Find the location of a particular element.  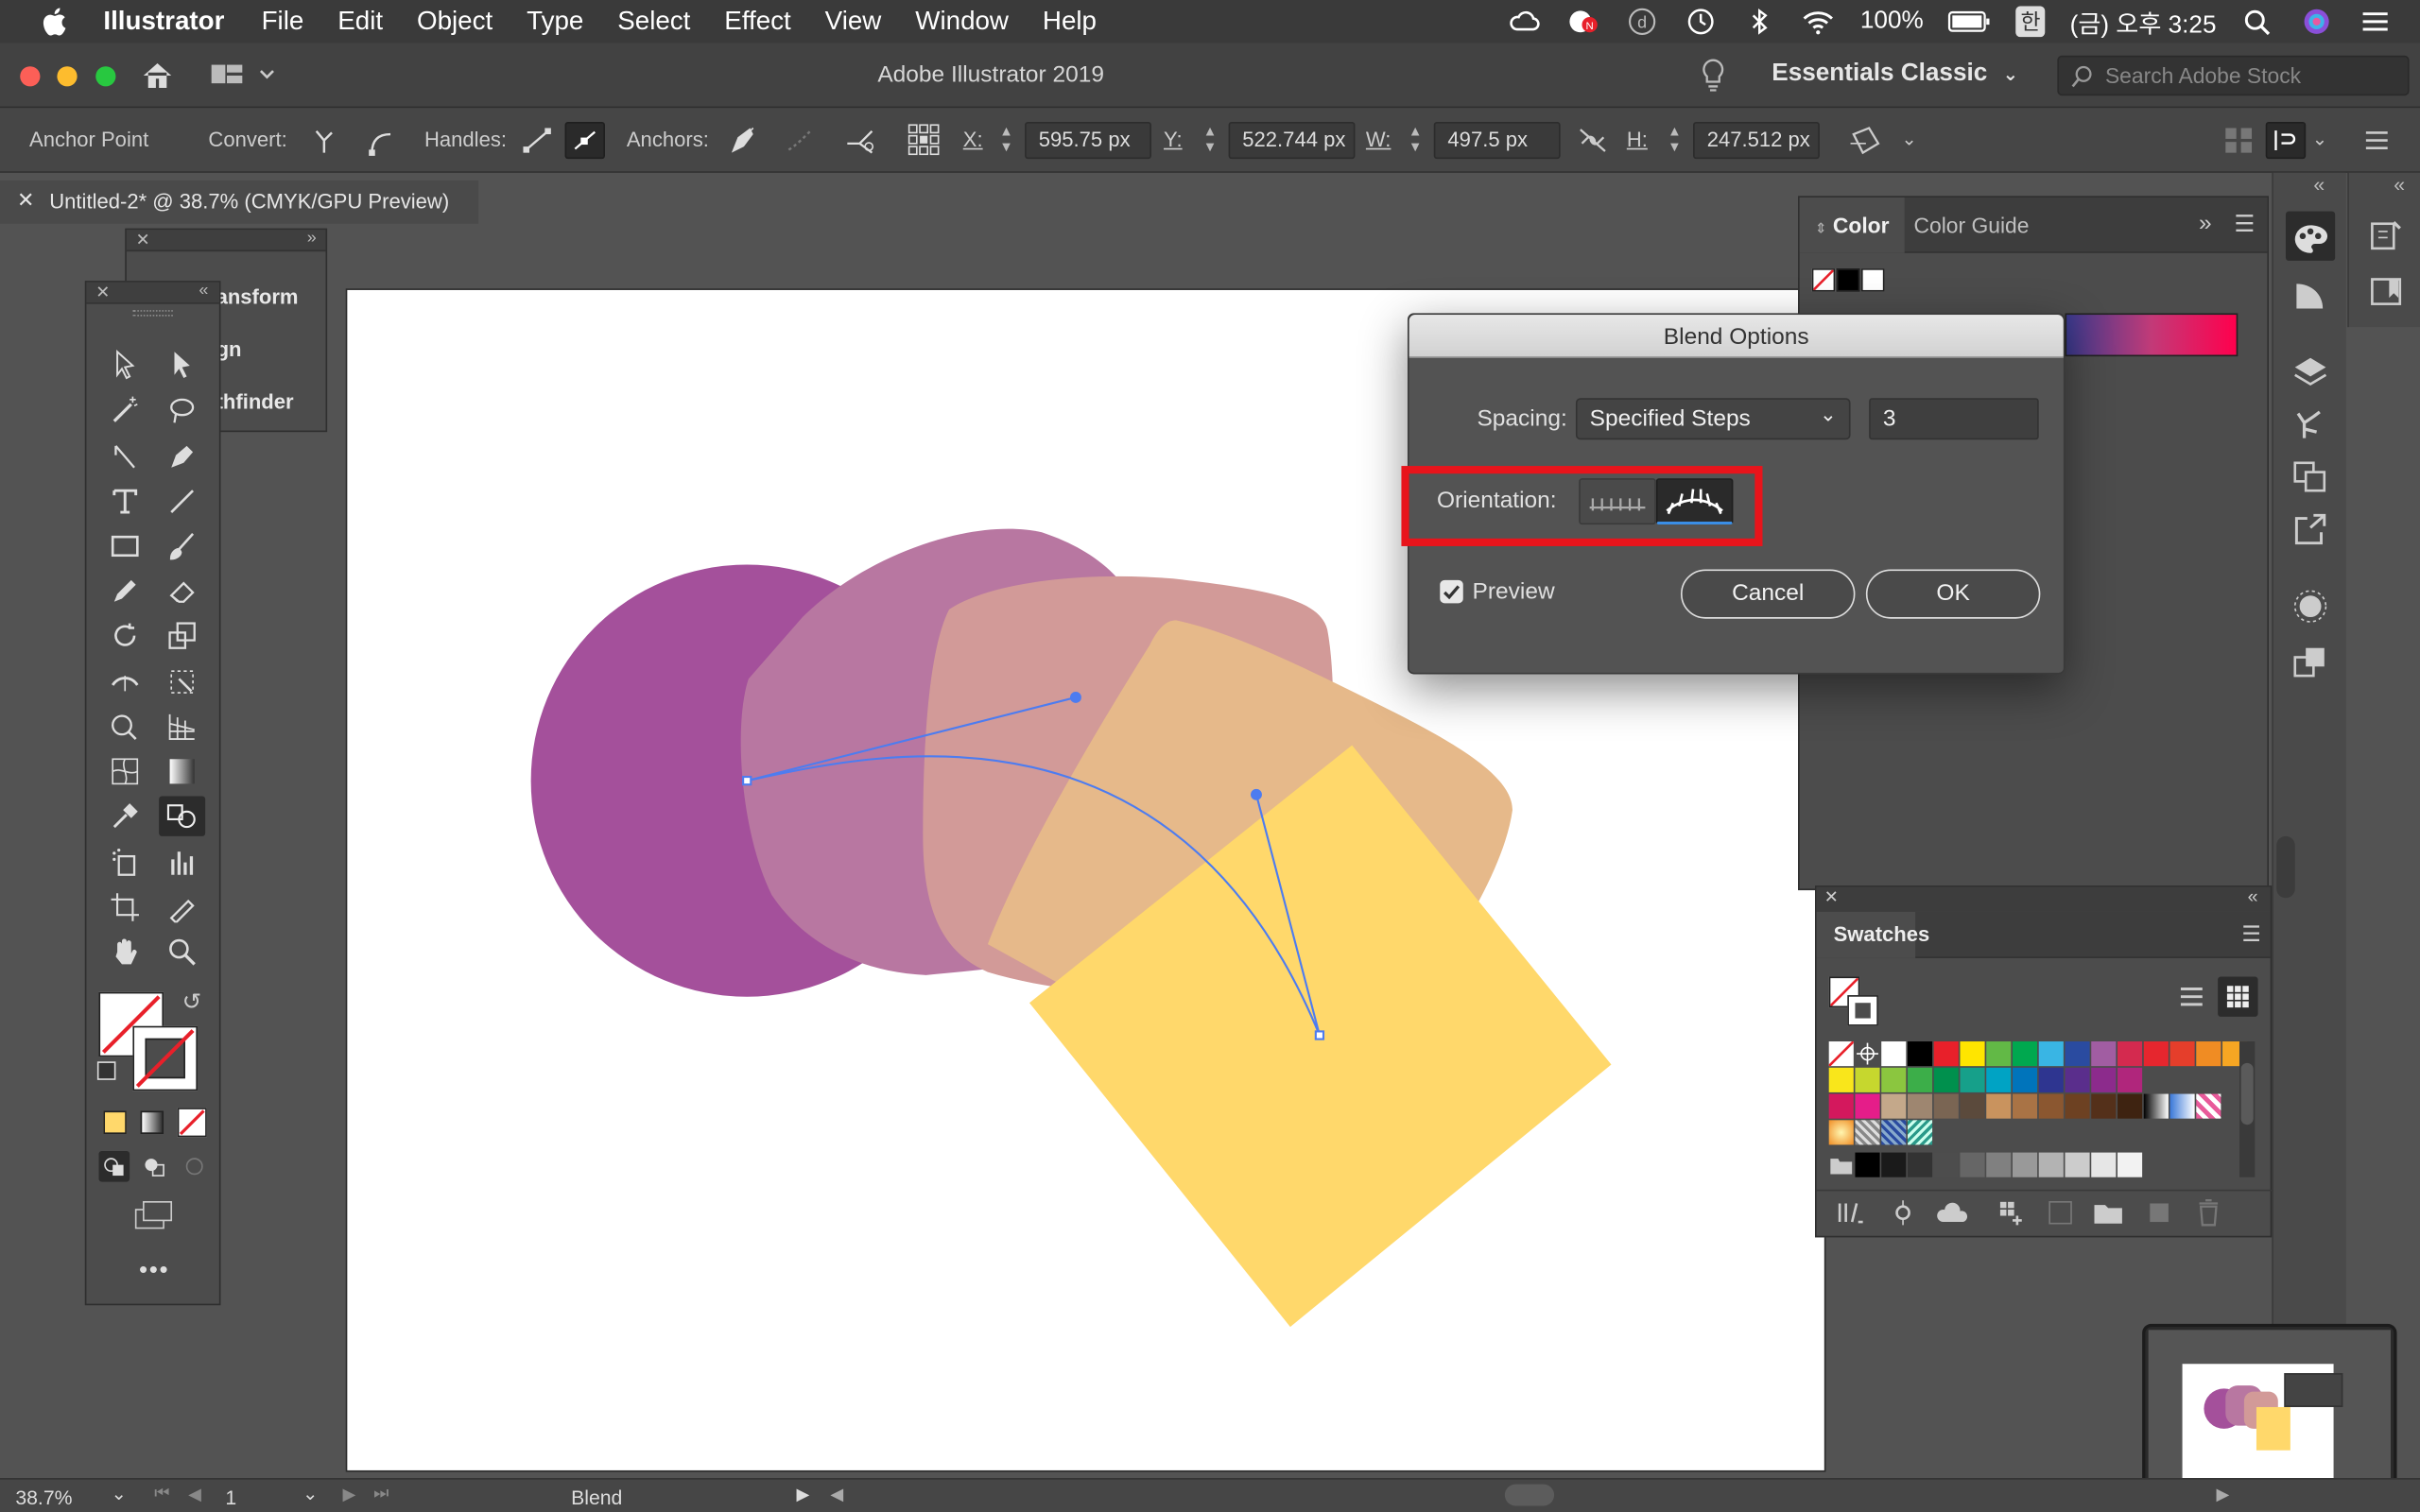

scale-tool-icon is located at coordinates (182, 635).